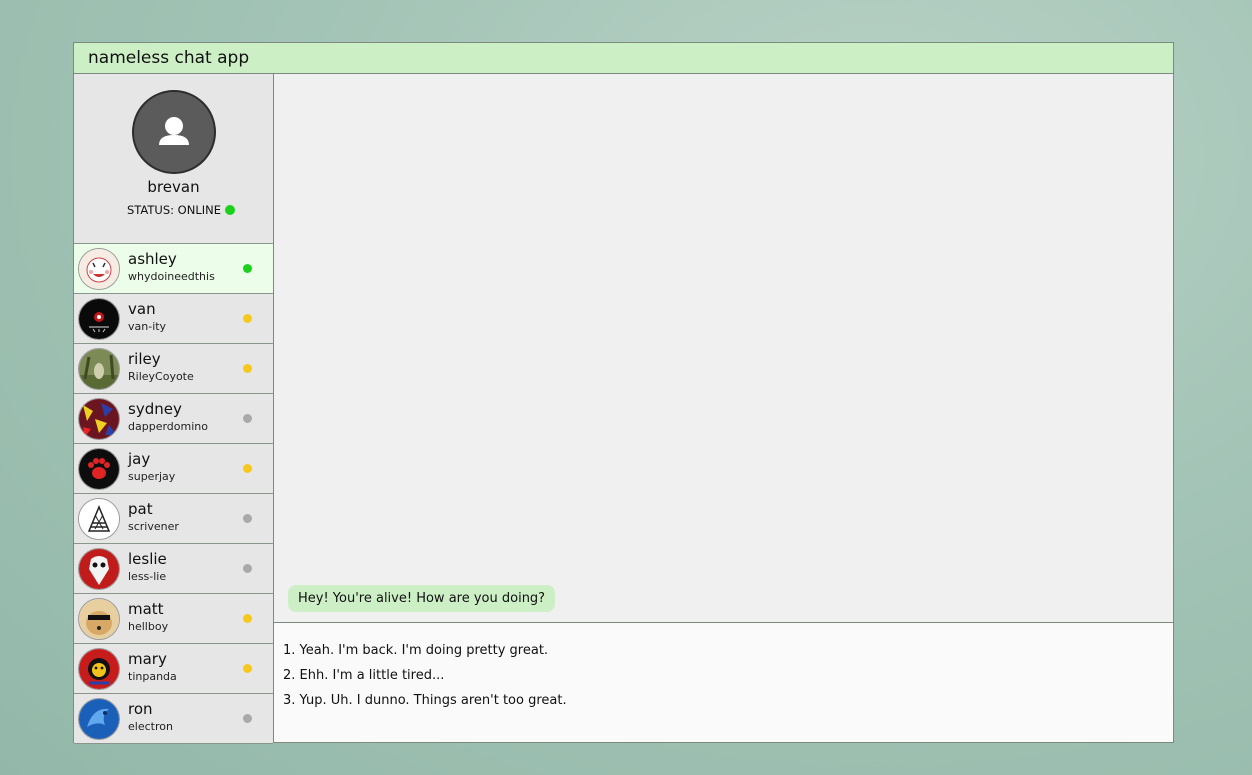  I want to click on contact-handle: dapperdomino, so click(168, 426).